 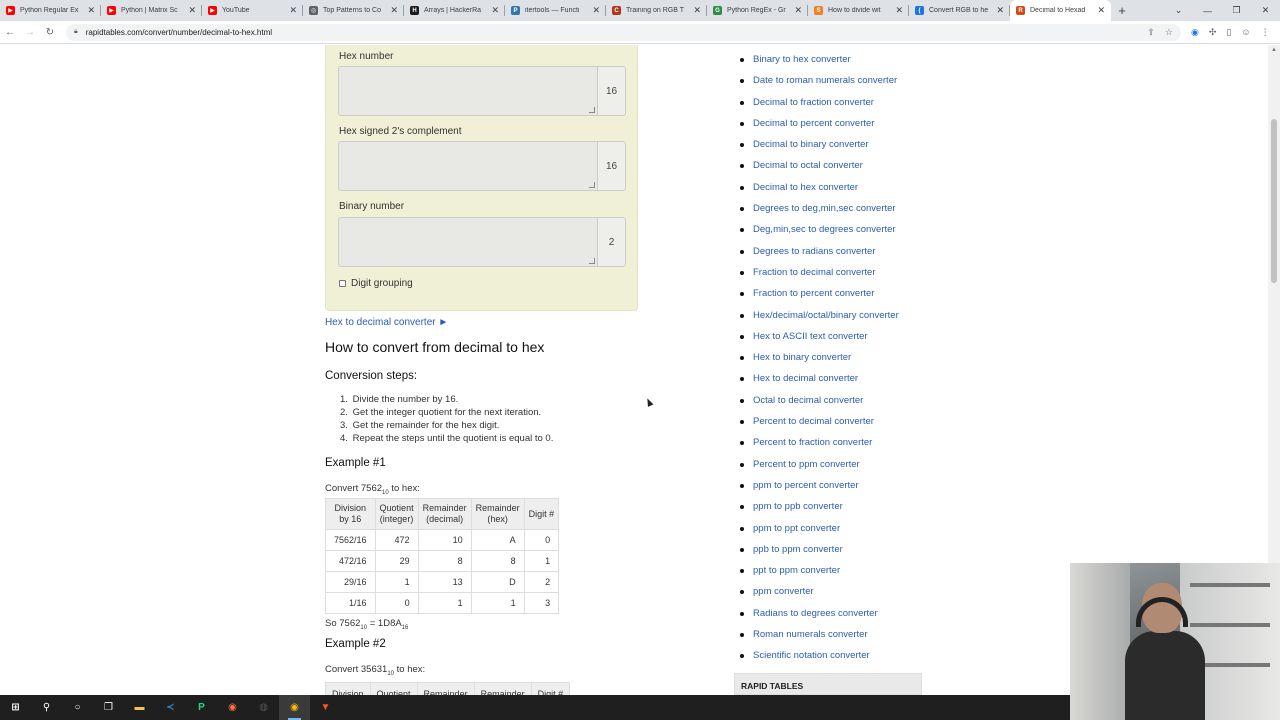 I want to click on hex-2s-complement-textarea, so click(x=468, y=166).